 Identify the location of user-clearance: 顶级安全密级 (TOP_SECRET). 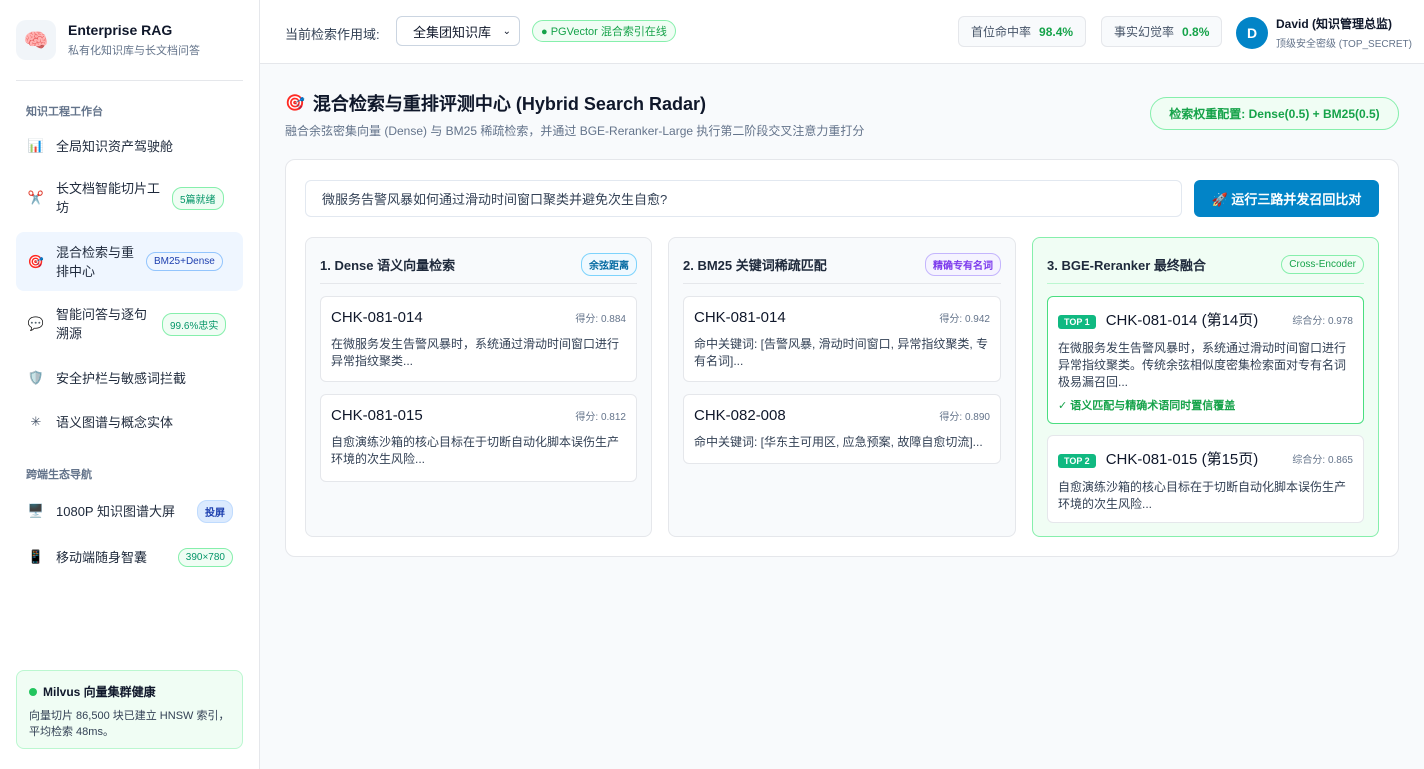
(1344, 44).